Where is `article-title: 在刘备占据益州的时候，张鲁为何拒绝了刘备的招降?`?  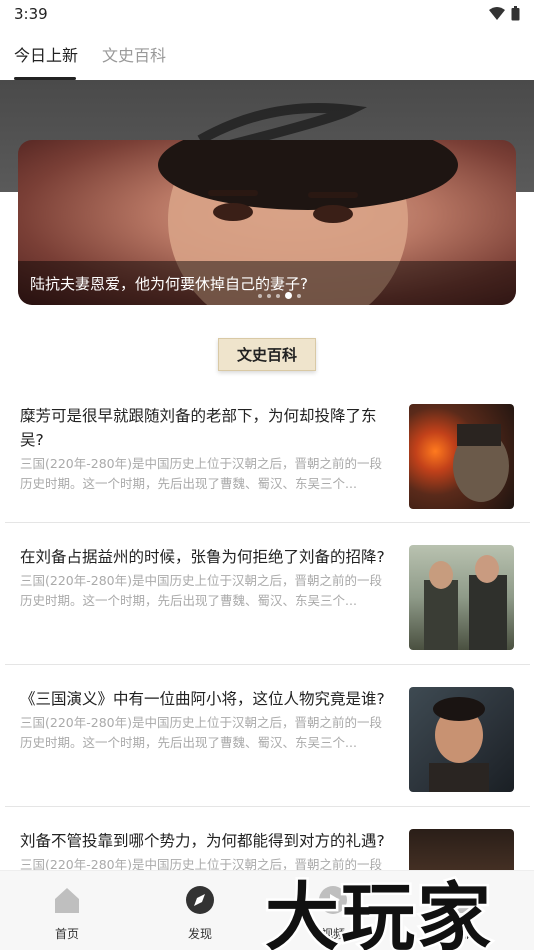
article-title: 在刘备占据益州的时候，张鲁为何拒绝了刘备的招降? is located at coordinates (202, 557).